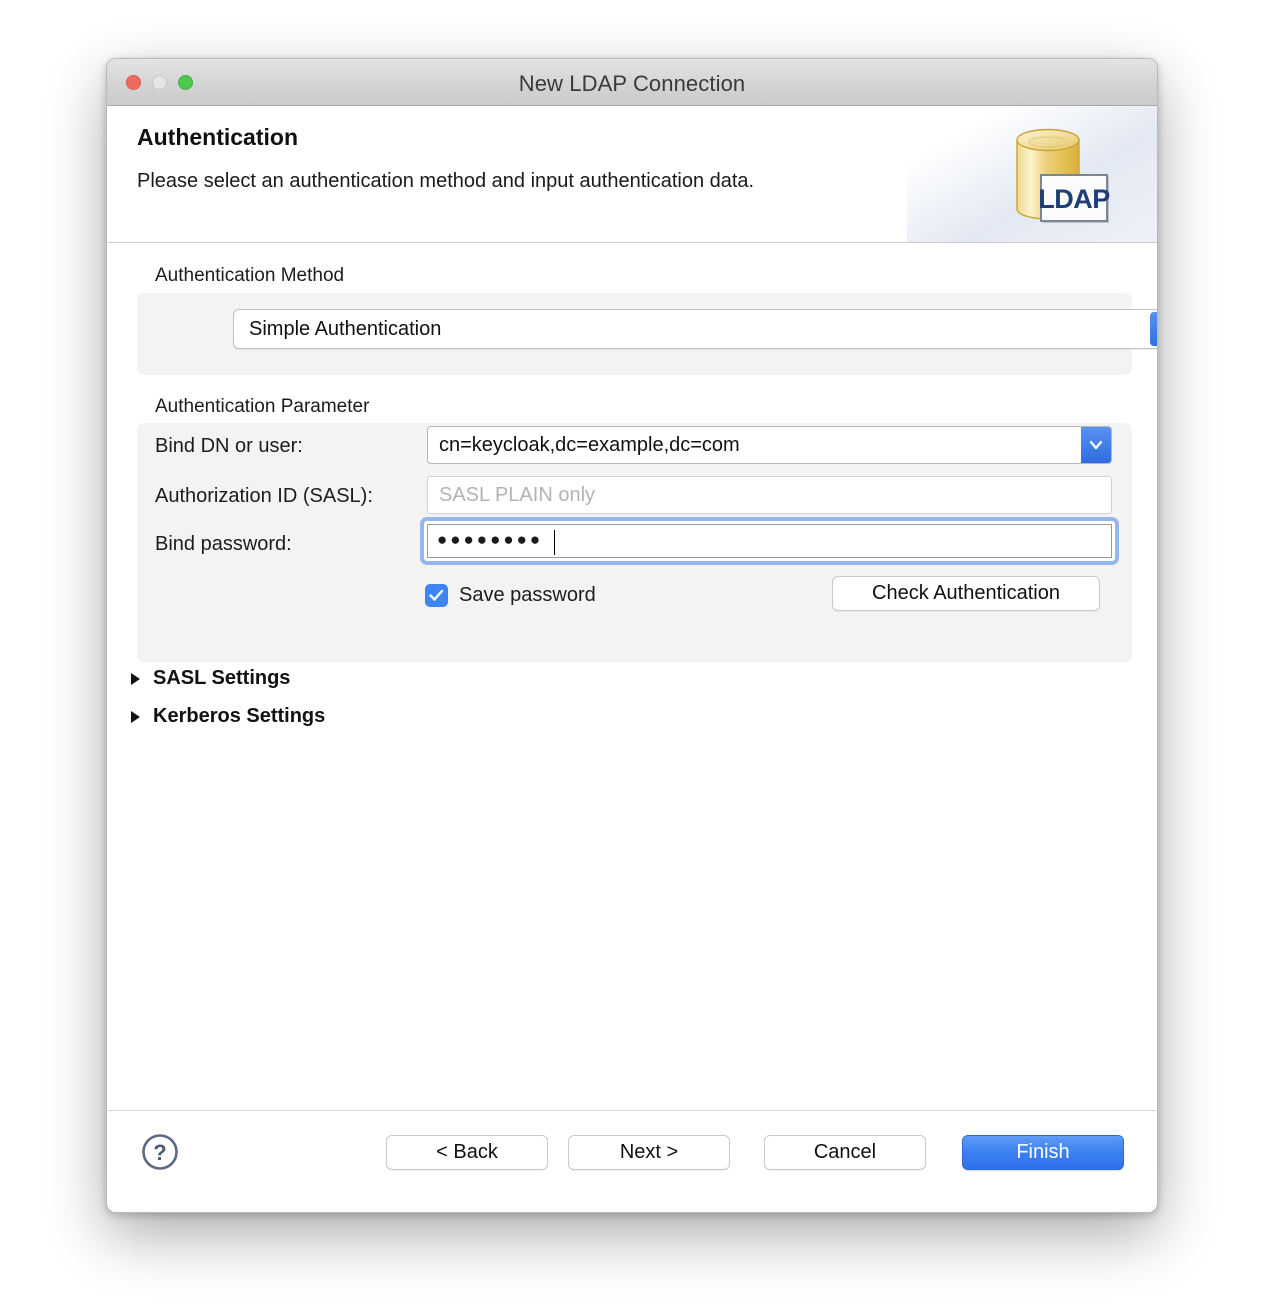 The width and height of the screenshot is (1274, 1316). I want to click on window-titlebar: New LDAP Connection, so click(632, 82).